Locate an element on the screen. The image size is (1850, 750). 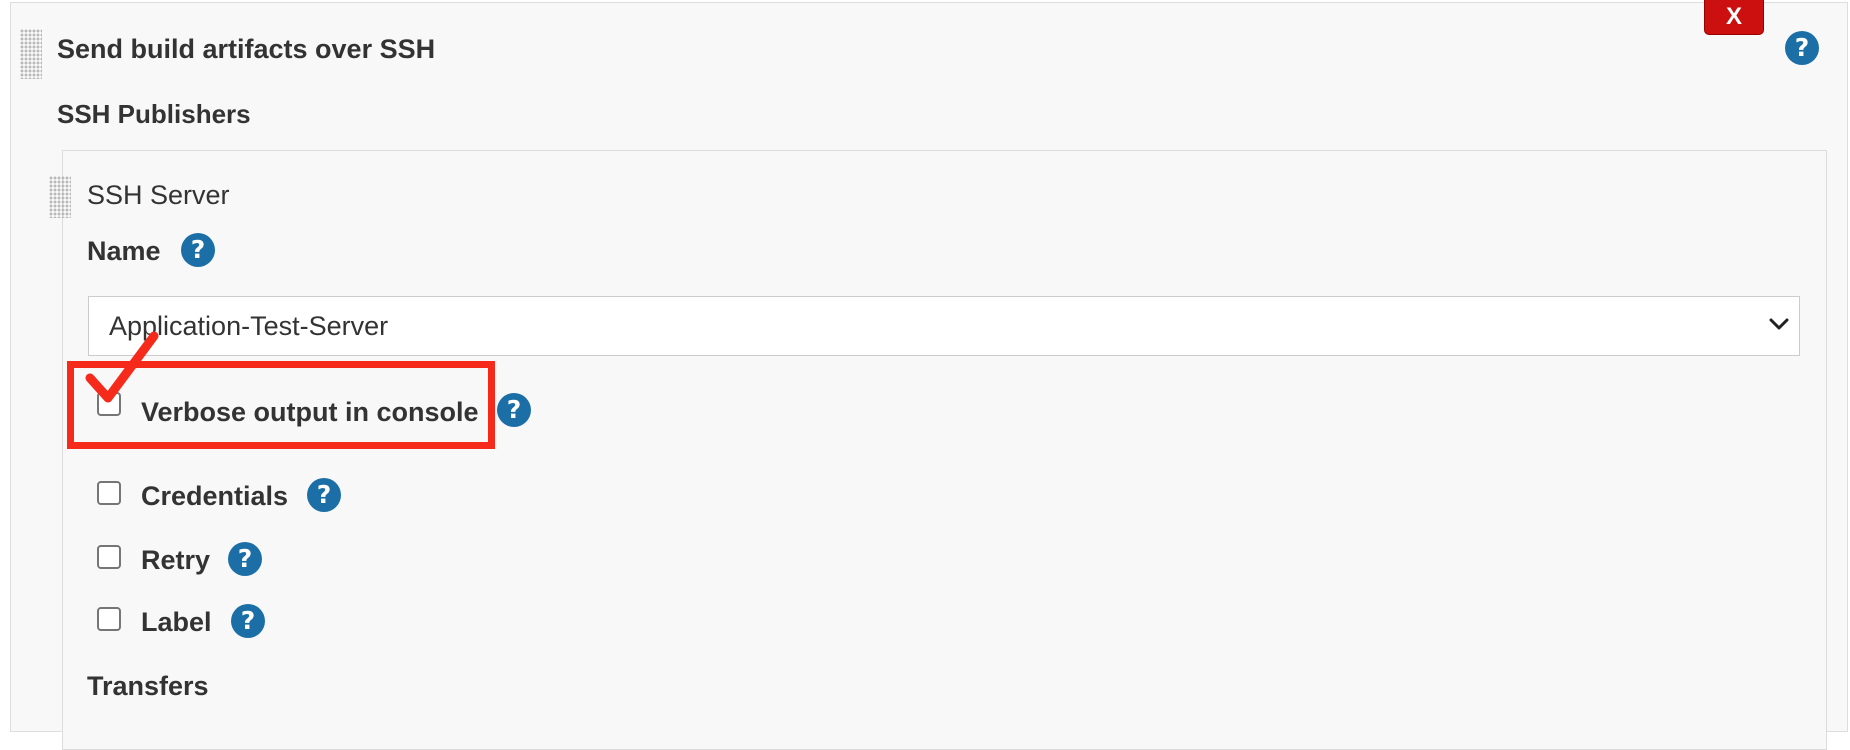
label-checkbox is located at coordinates (109, 619).